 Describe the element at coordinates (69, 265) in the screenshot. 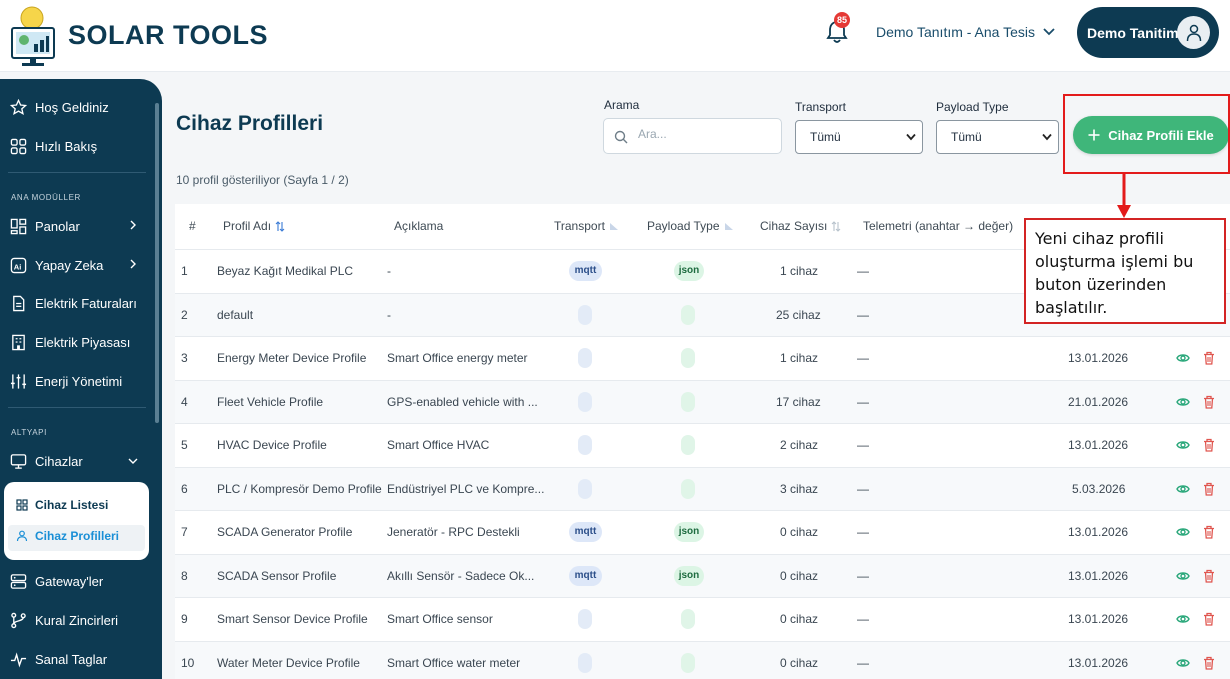

I see `sidebar-item-label: Yapay Zeka` at that location.